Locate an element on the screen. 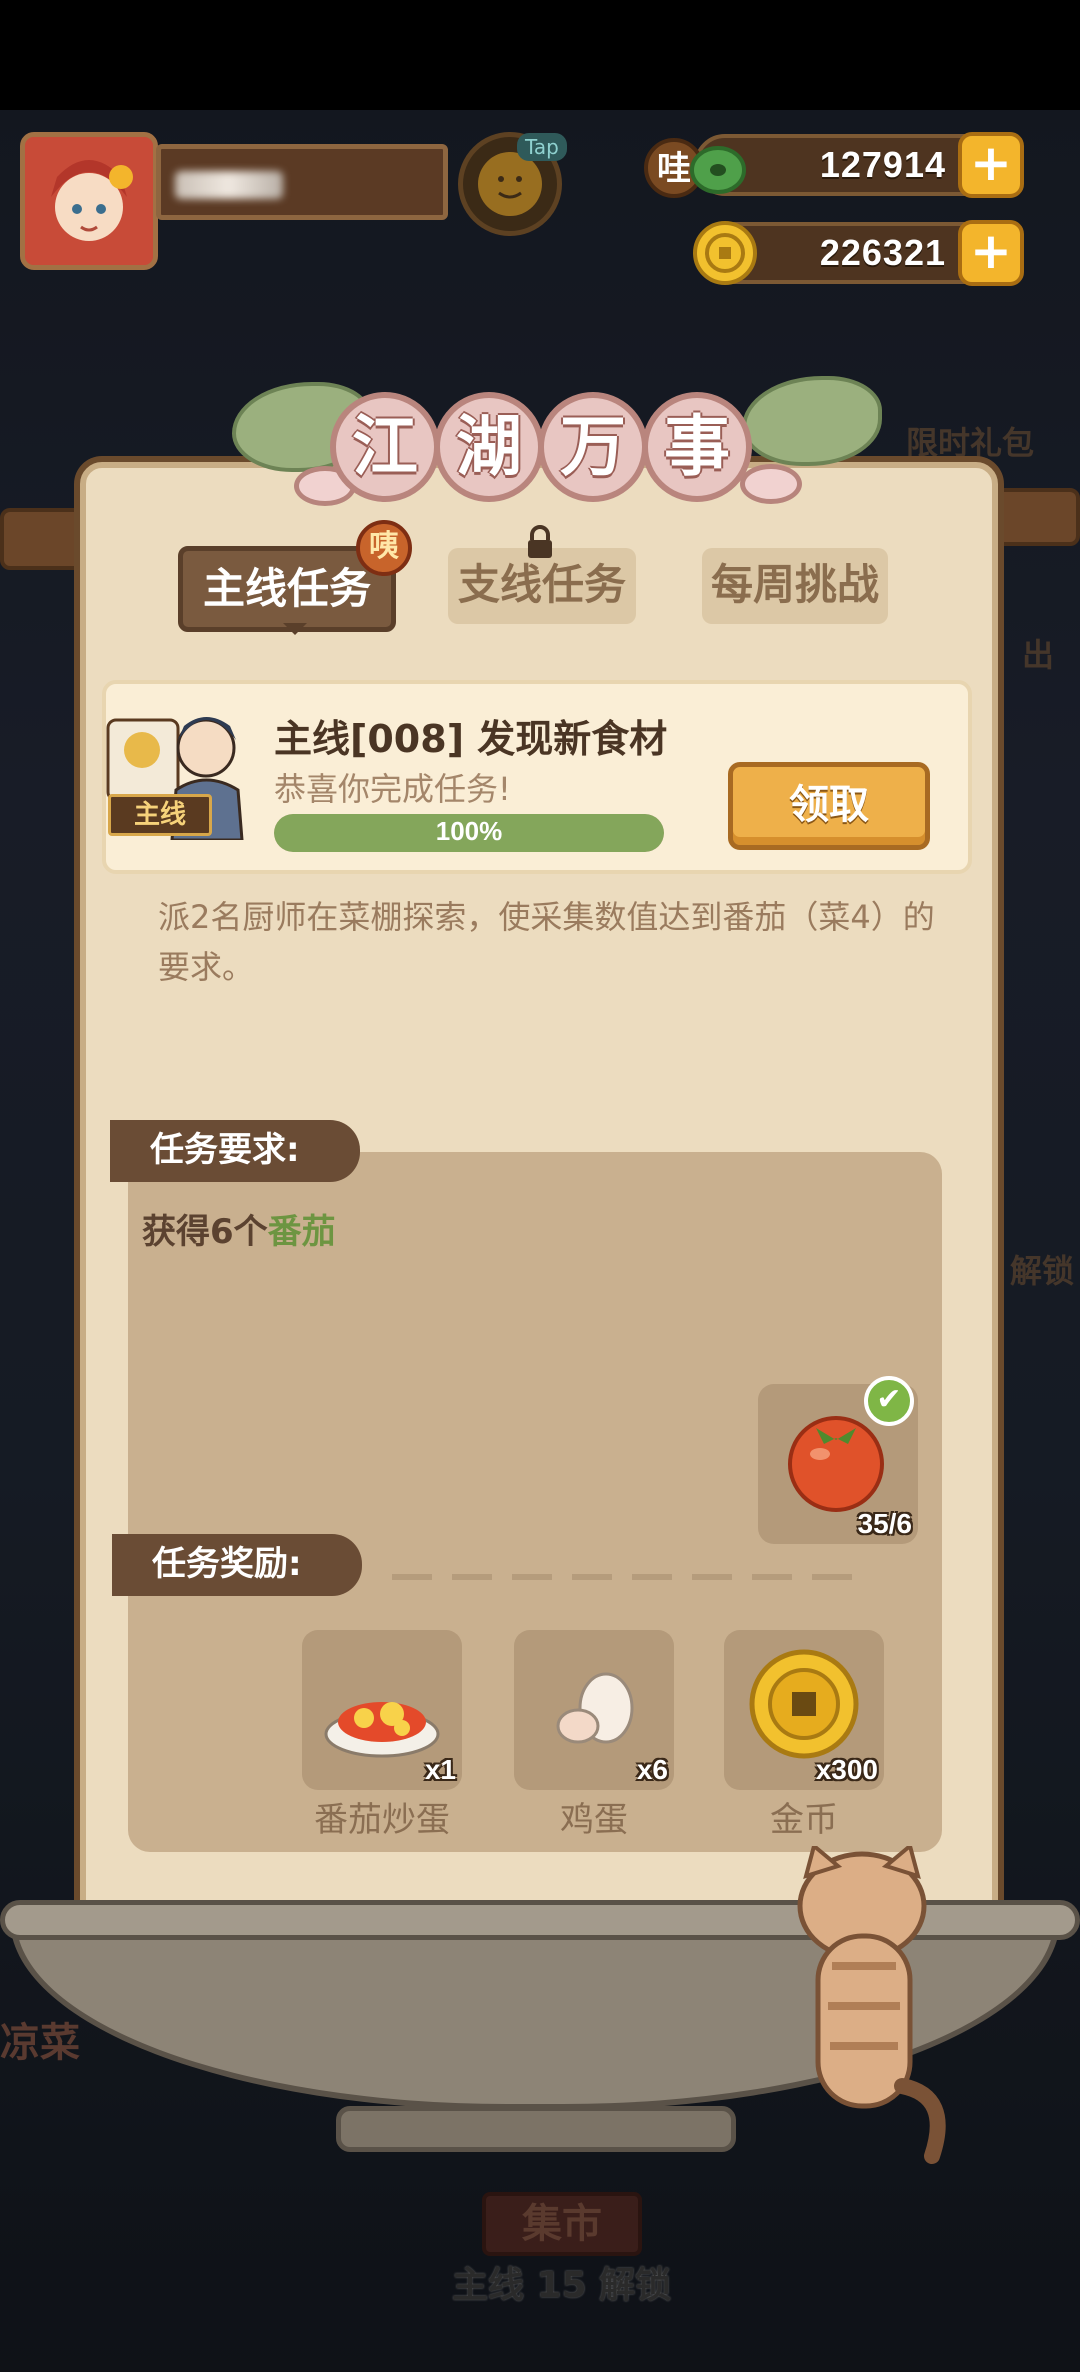 The height and width of the screenshot is (2372, 1080). reward-slot-tomato-egg: x1 is located at coordinates (382, 1710).